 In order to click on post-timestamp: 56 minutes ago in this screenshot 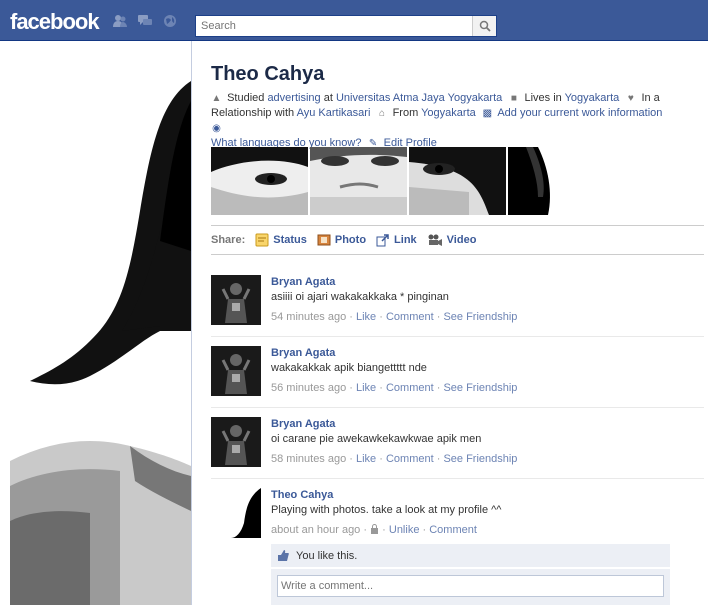, I will do `click(308, 388)`.